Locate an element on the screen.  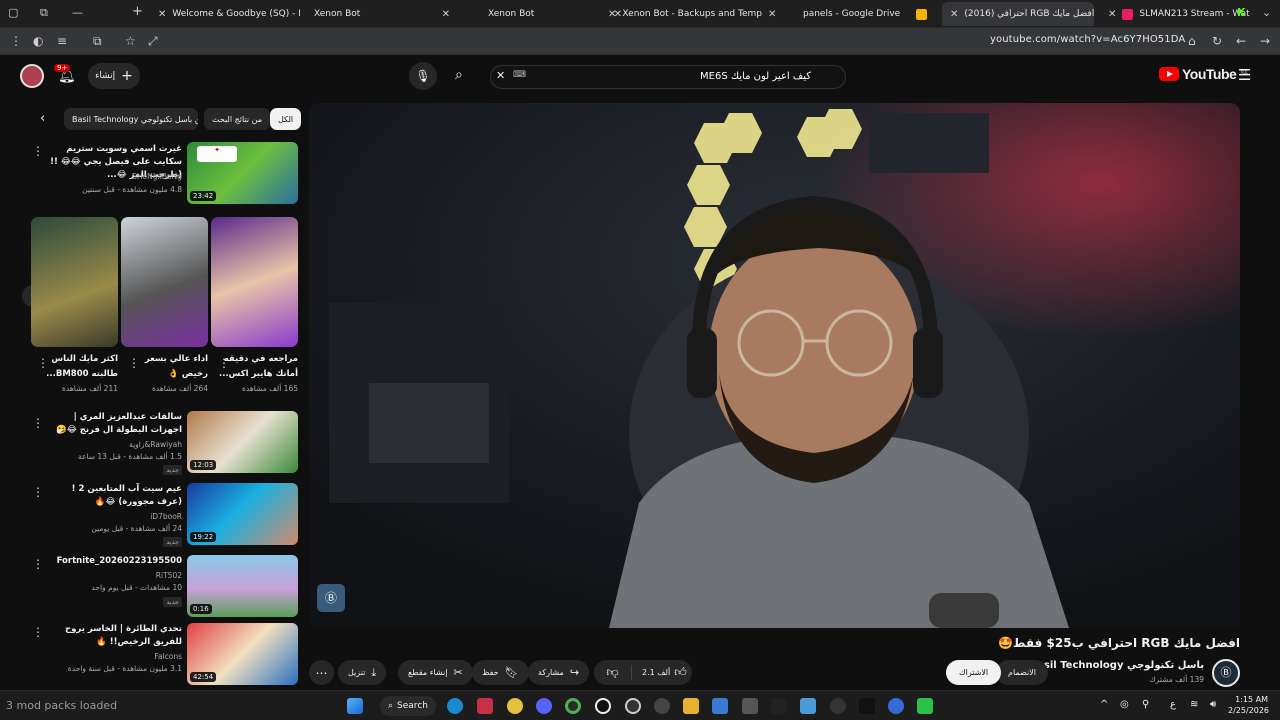
tab-welcome: ✕ Welcome & Goodbye (SQ) - Pro is located at coordinates (225, 14).